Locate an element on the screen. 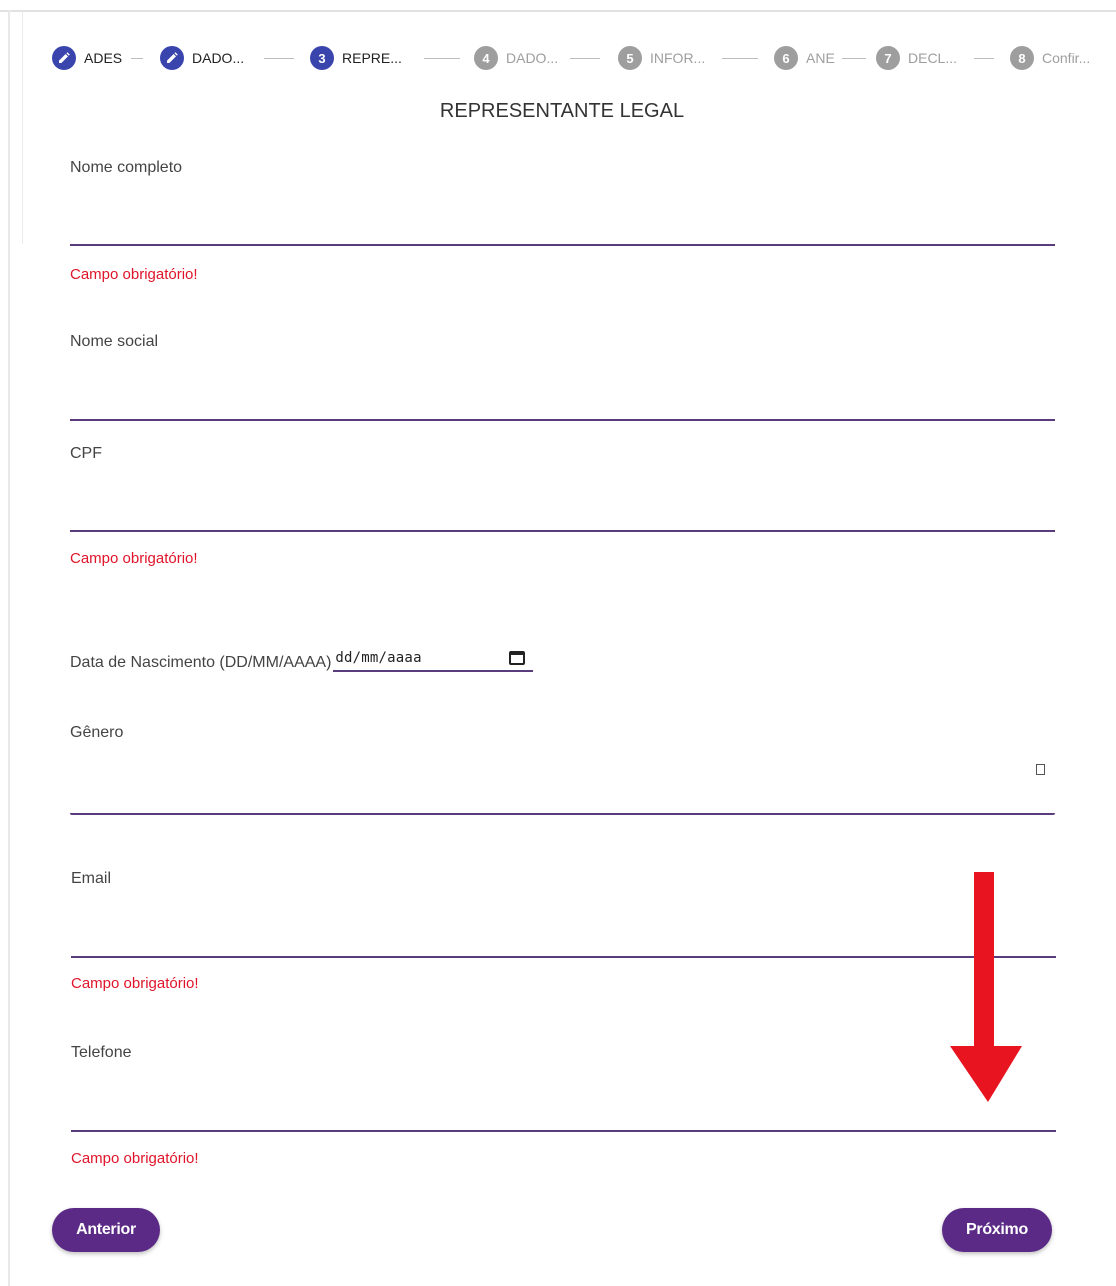 The width and height of the screenshot is (1116, 1286). step-number: 4 is located at coordinates (486, 58).